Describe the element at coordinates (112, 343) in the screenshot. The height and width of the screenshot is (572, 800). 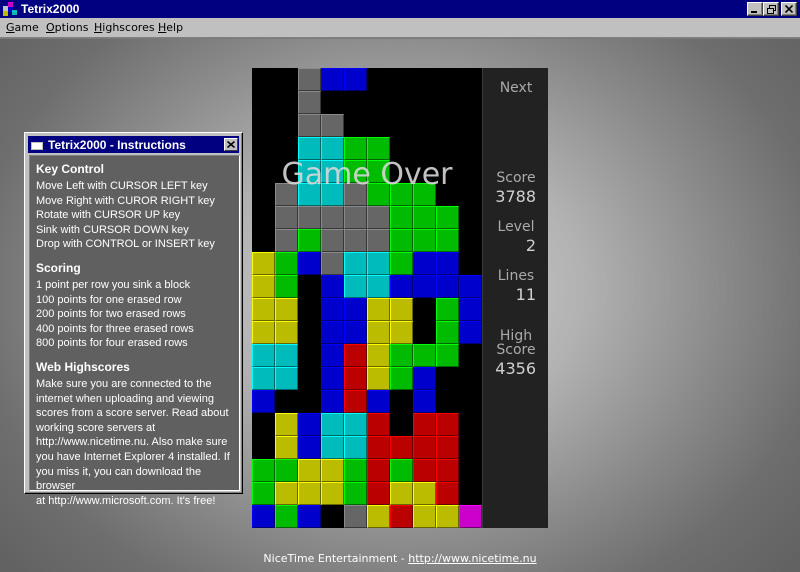
I see `instruction-line: 800 points for four erased rows` at that location.